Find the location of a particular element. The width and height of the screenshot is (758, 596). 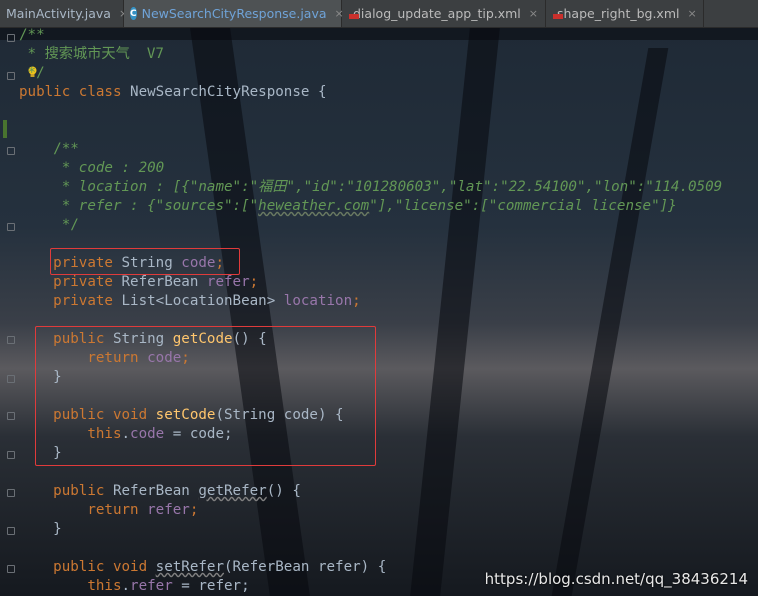

assignment: = refer; is located at coordinates (211, 586).